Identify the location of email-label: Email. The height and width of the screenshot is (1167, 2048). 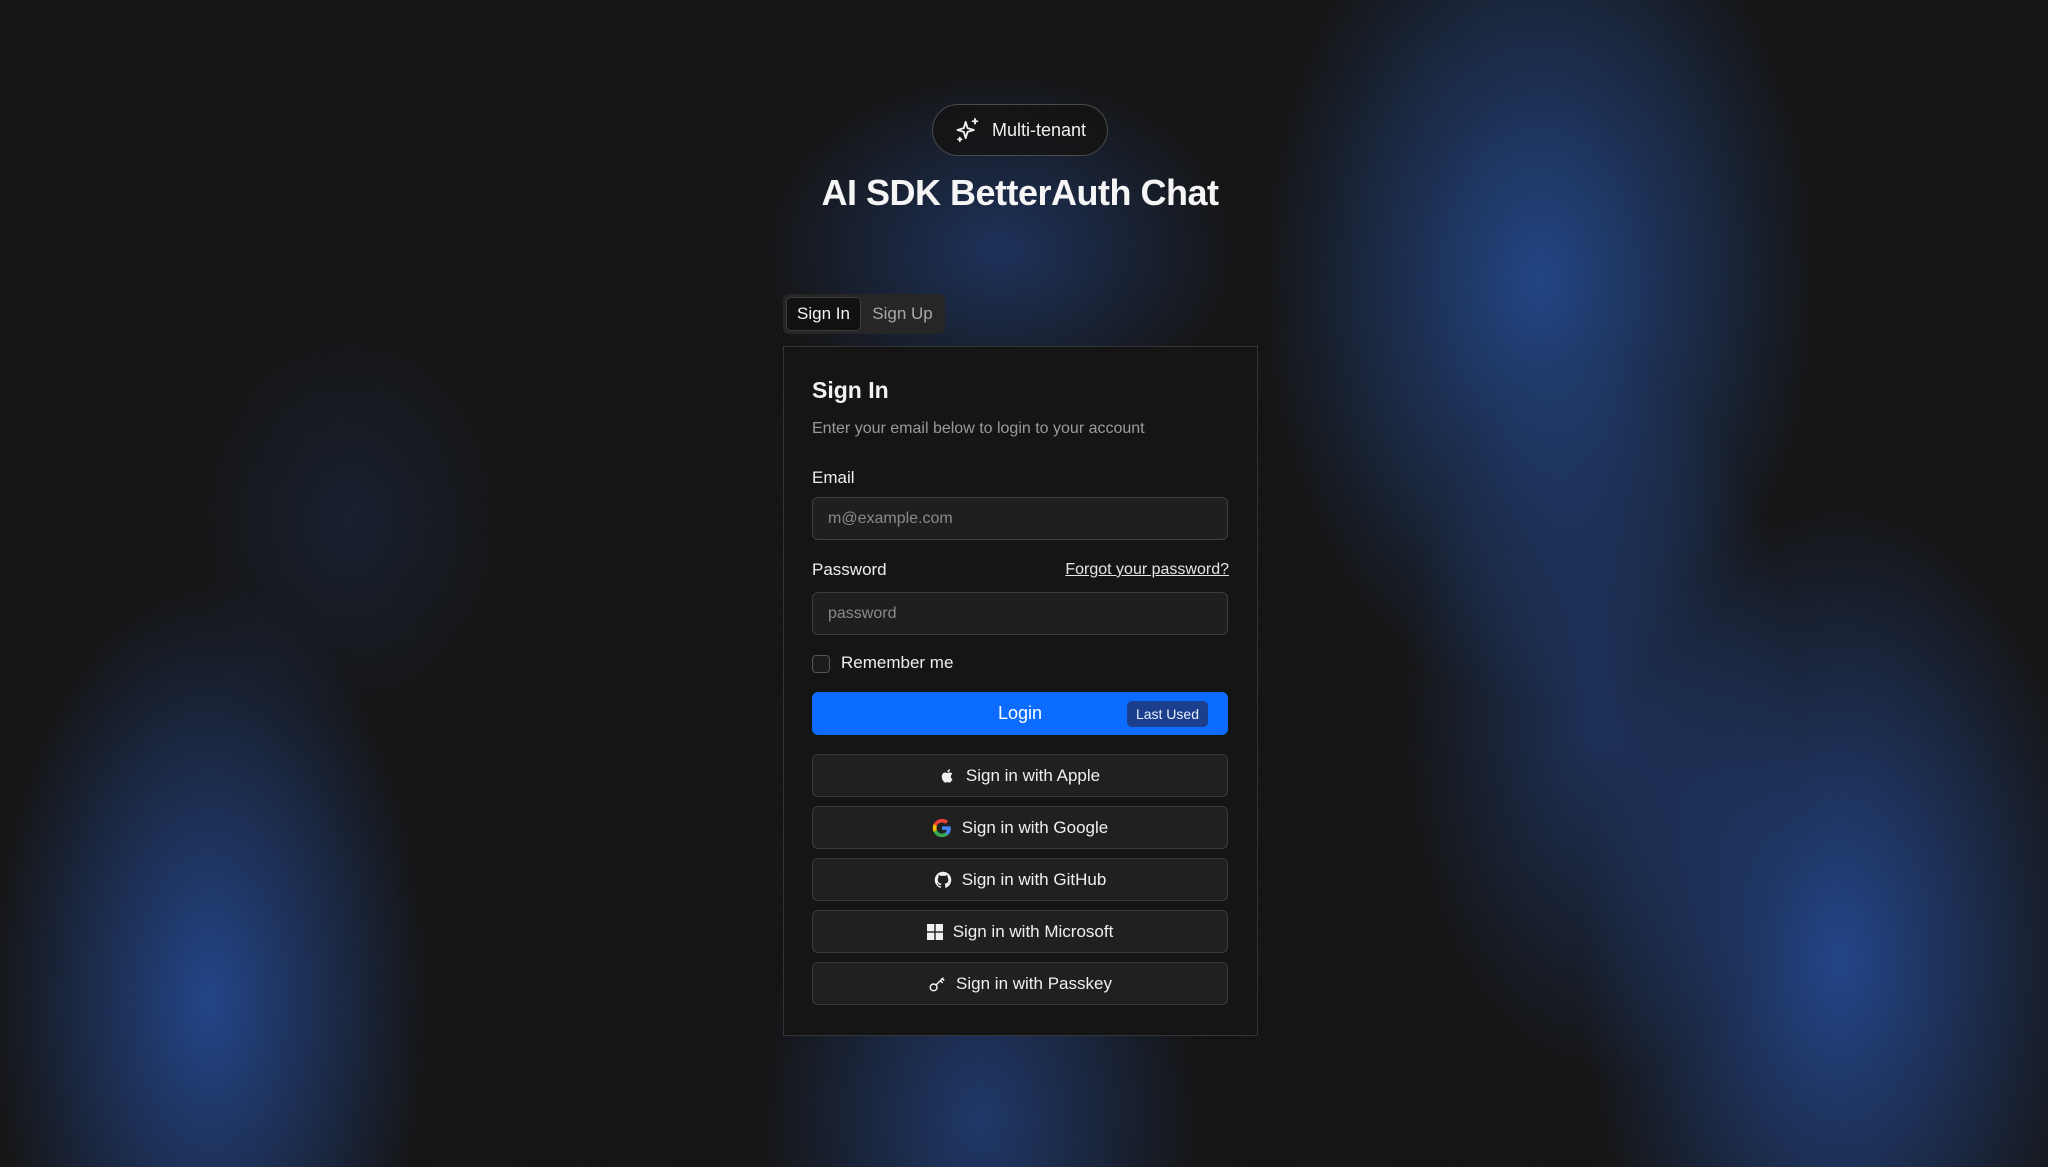
(833, 477).